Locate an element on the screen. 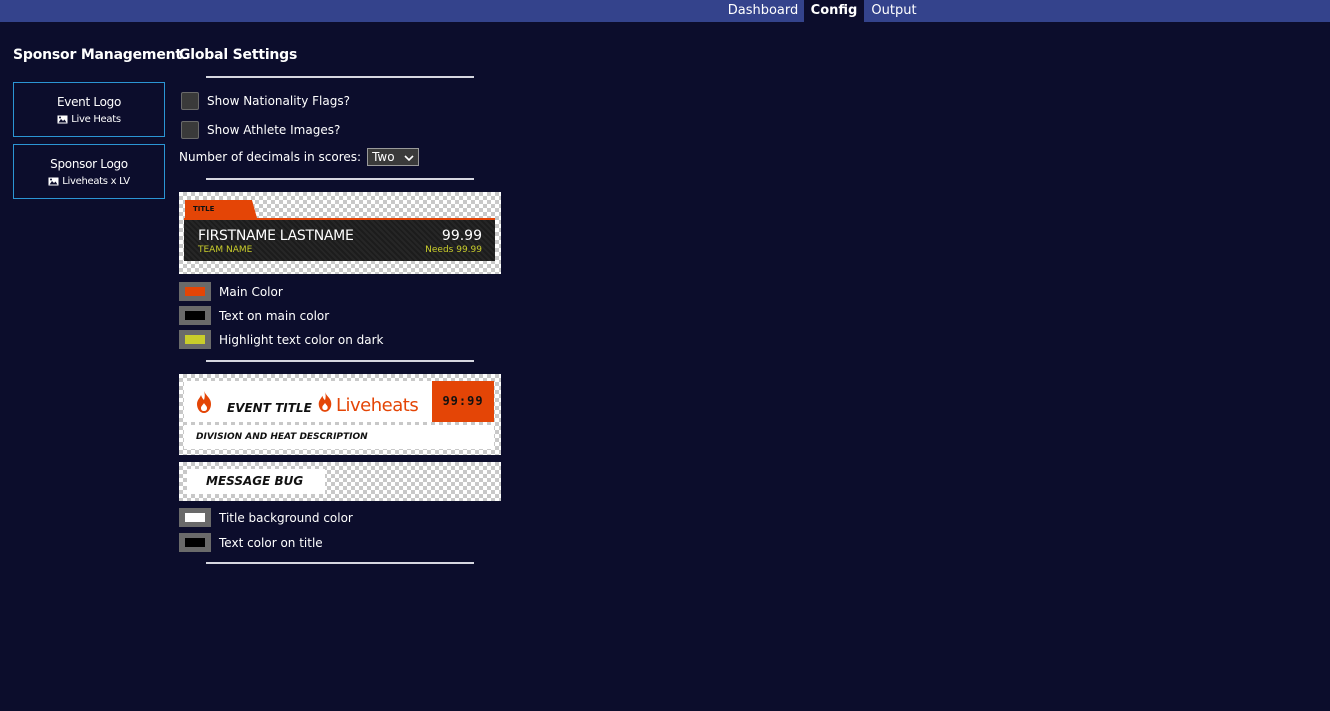 This screenshot has width=1330, height=711. top-nav: Dashboard Config Output is located at coordinates (665, 11).